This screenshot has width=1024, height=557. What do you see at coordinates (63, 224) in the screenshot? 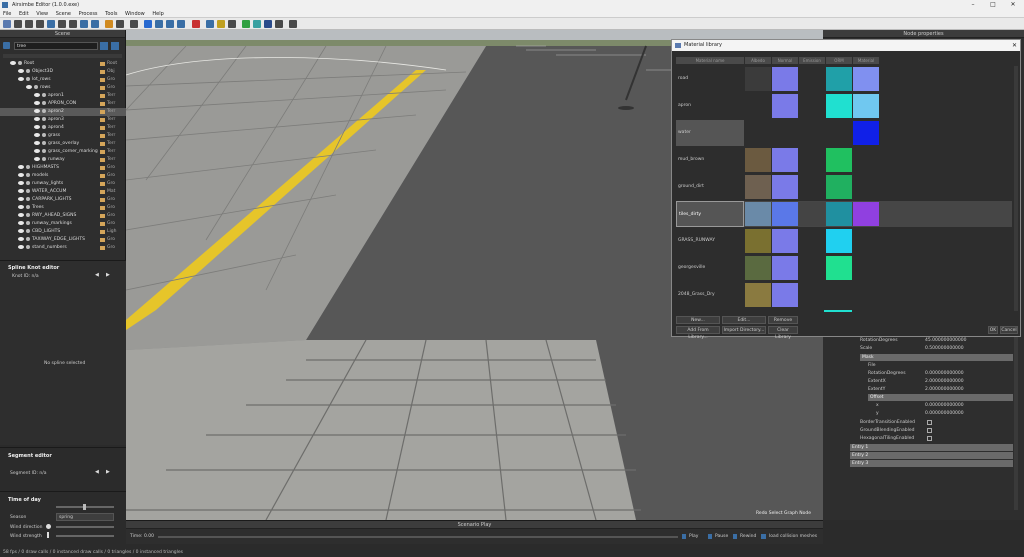
I see `tree-item-runway-markings: runway_markings Gro` at bounding box center [63, 224].